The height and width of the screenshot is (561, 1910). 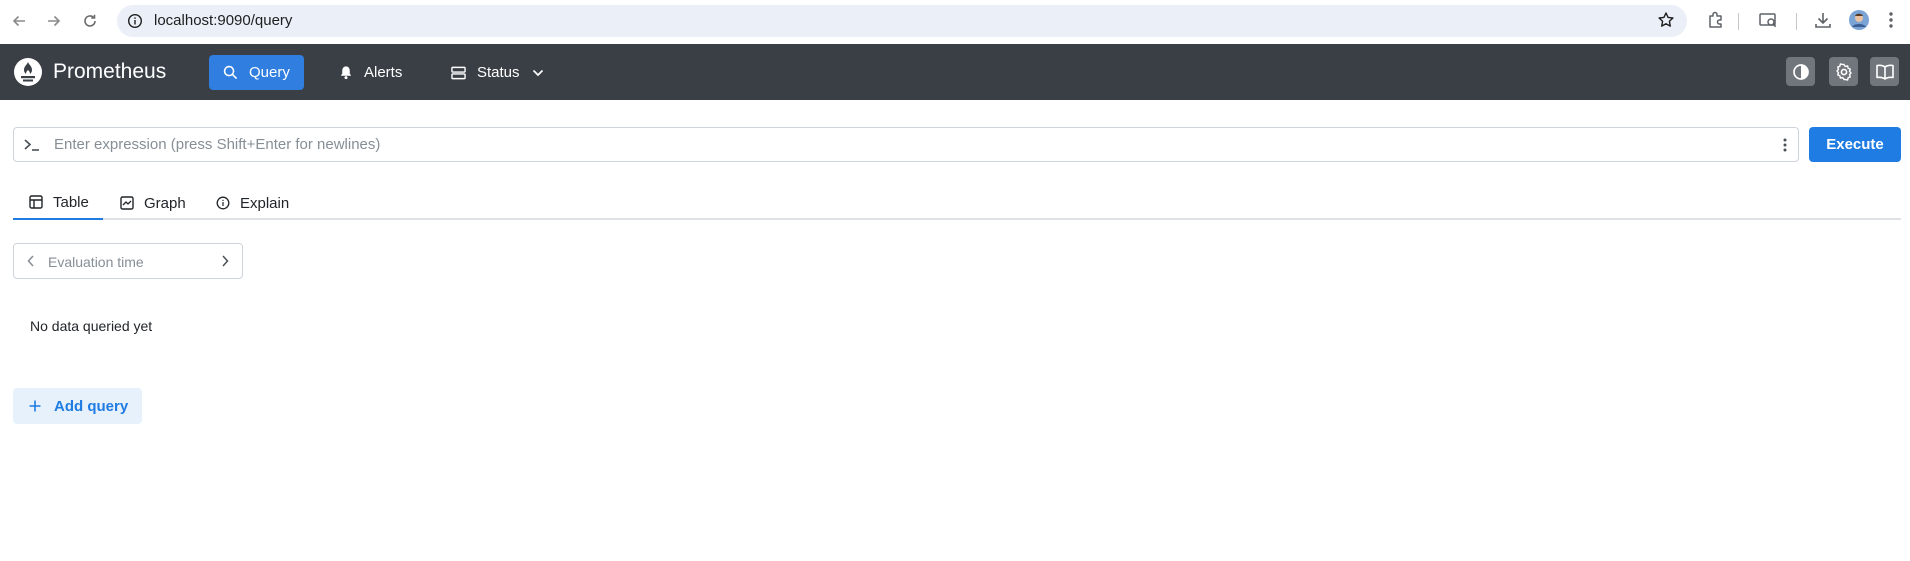 What do you see at coordinates (1855, 144) in the screenshot?
I see `execute-button: Execute` at bounding box center [1855, 144].